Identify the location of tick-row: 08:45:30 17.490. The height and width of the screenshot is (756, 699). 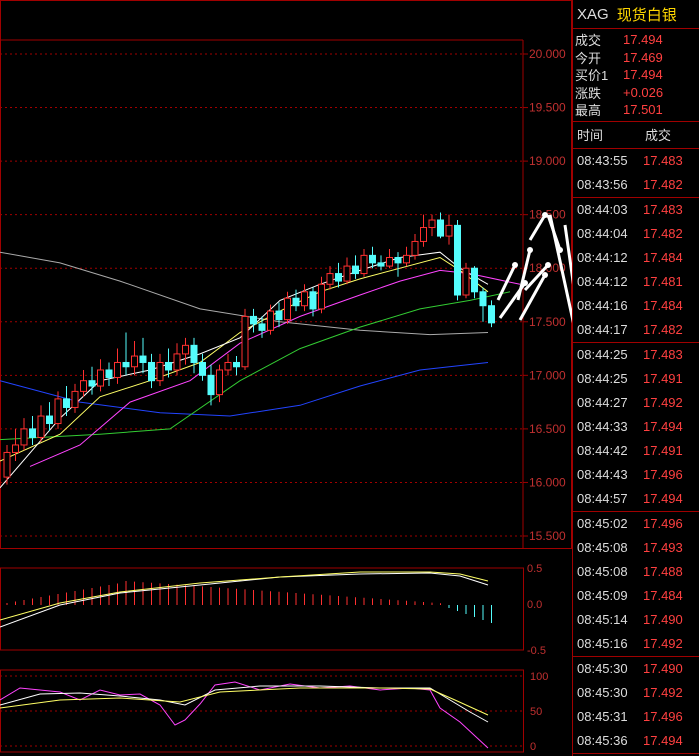
(636, 669).